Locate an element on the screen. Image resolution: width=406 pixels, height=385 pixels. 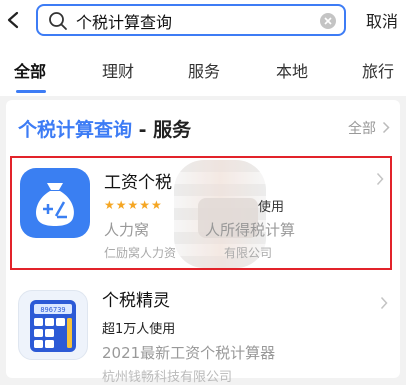
tab-local: 本地 is located at coordinates (292, 70).